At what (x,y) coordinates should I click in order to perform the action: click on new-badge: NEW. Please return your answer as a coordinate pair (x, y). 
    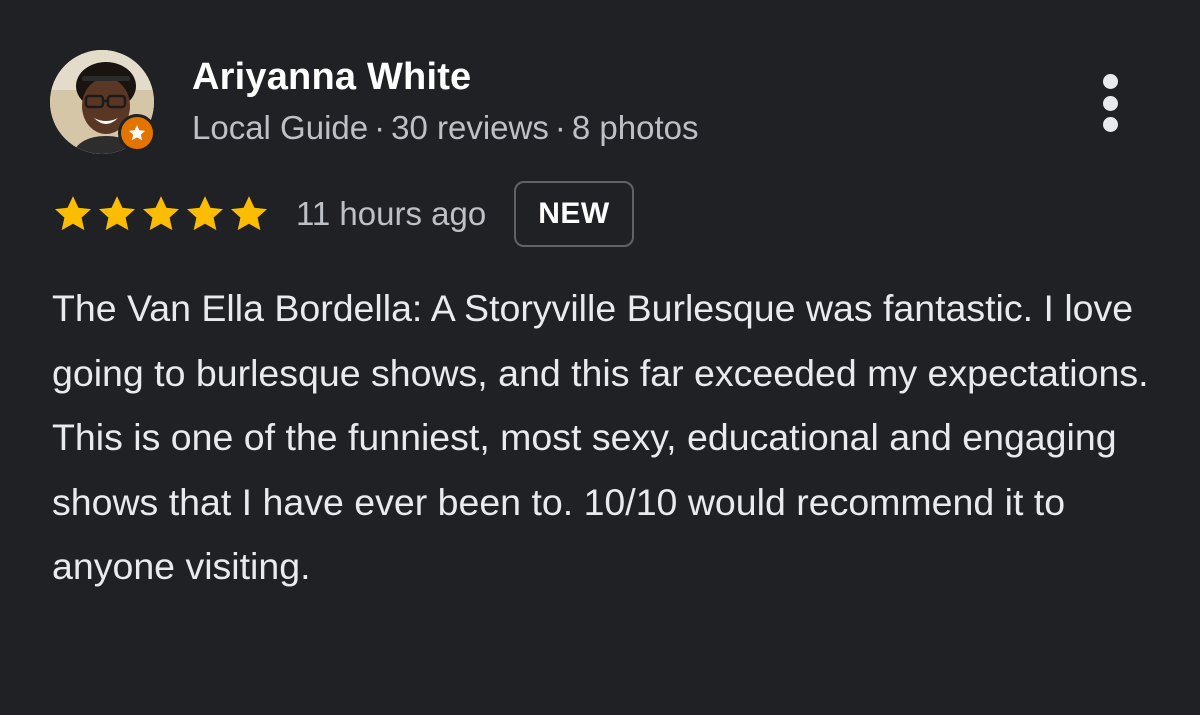
    Looking at the image, I should click on (574, 214).